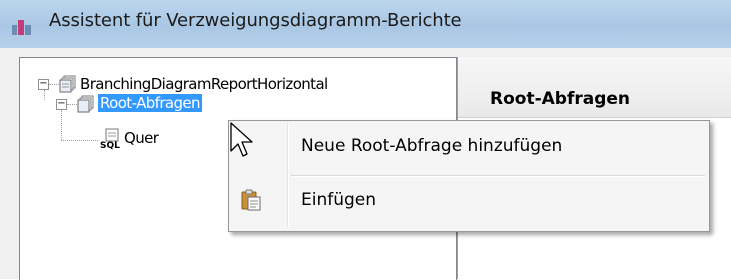 This screenshot has width=731, height=280. What do you see at coordinates (498, 176) in the screenshot?
I see `menu-separator` at bounding box center [498, 176].